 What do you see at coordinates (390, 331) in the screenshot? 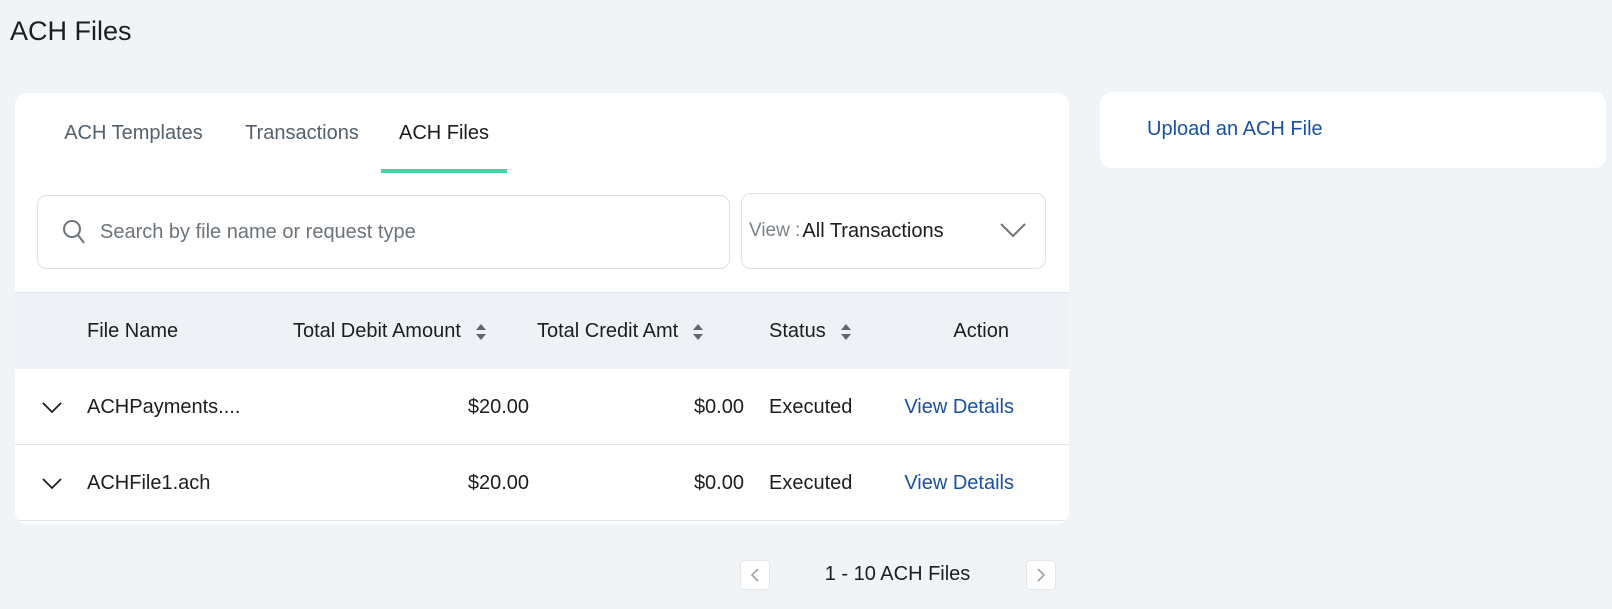
I see `column-header-total-debit: Total Debit Amount` at bounding box center [390, 331].